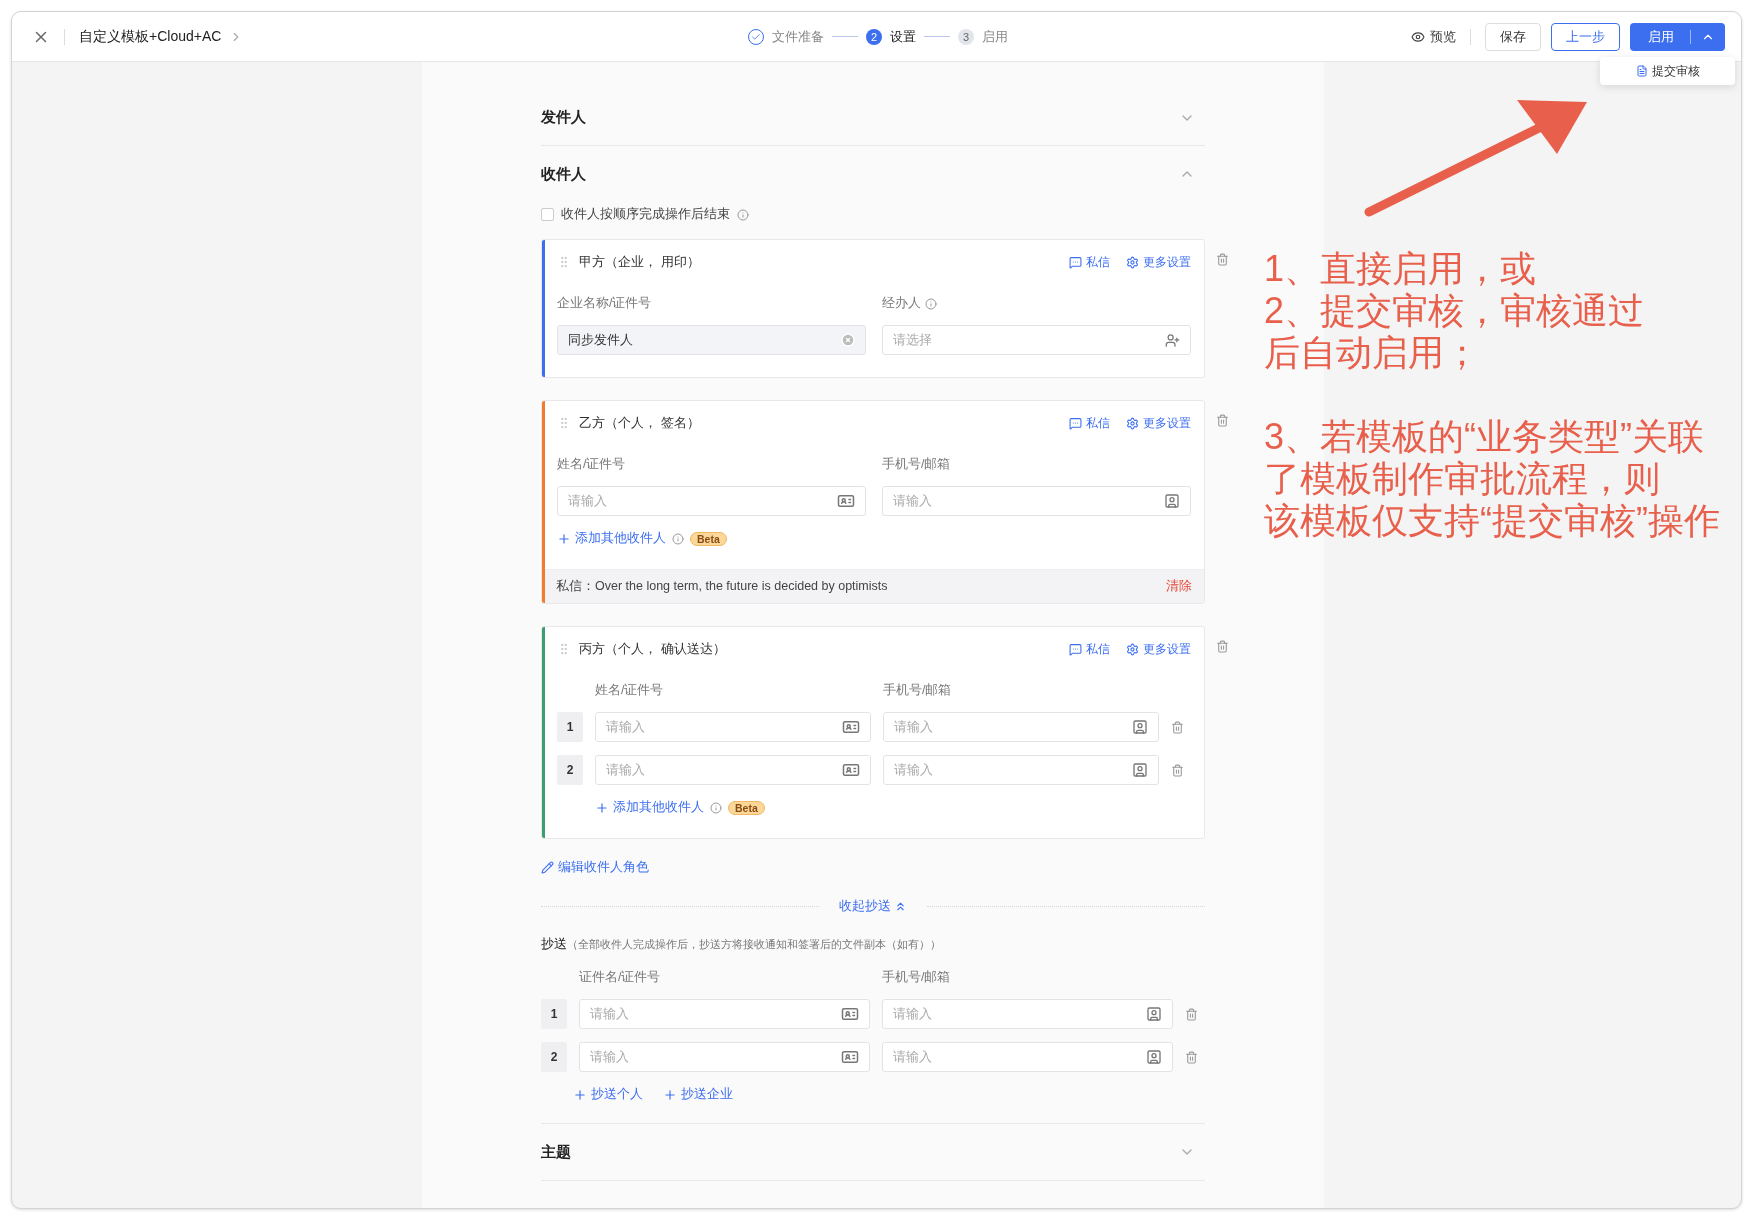 The height and width of the screenshot is (1228, 1754). What do you see at coordinates (1641, 71) in the screenshot?
I see `document-icon` at bounding box center [1641, 71].